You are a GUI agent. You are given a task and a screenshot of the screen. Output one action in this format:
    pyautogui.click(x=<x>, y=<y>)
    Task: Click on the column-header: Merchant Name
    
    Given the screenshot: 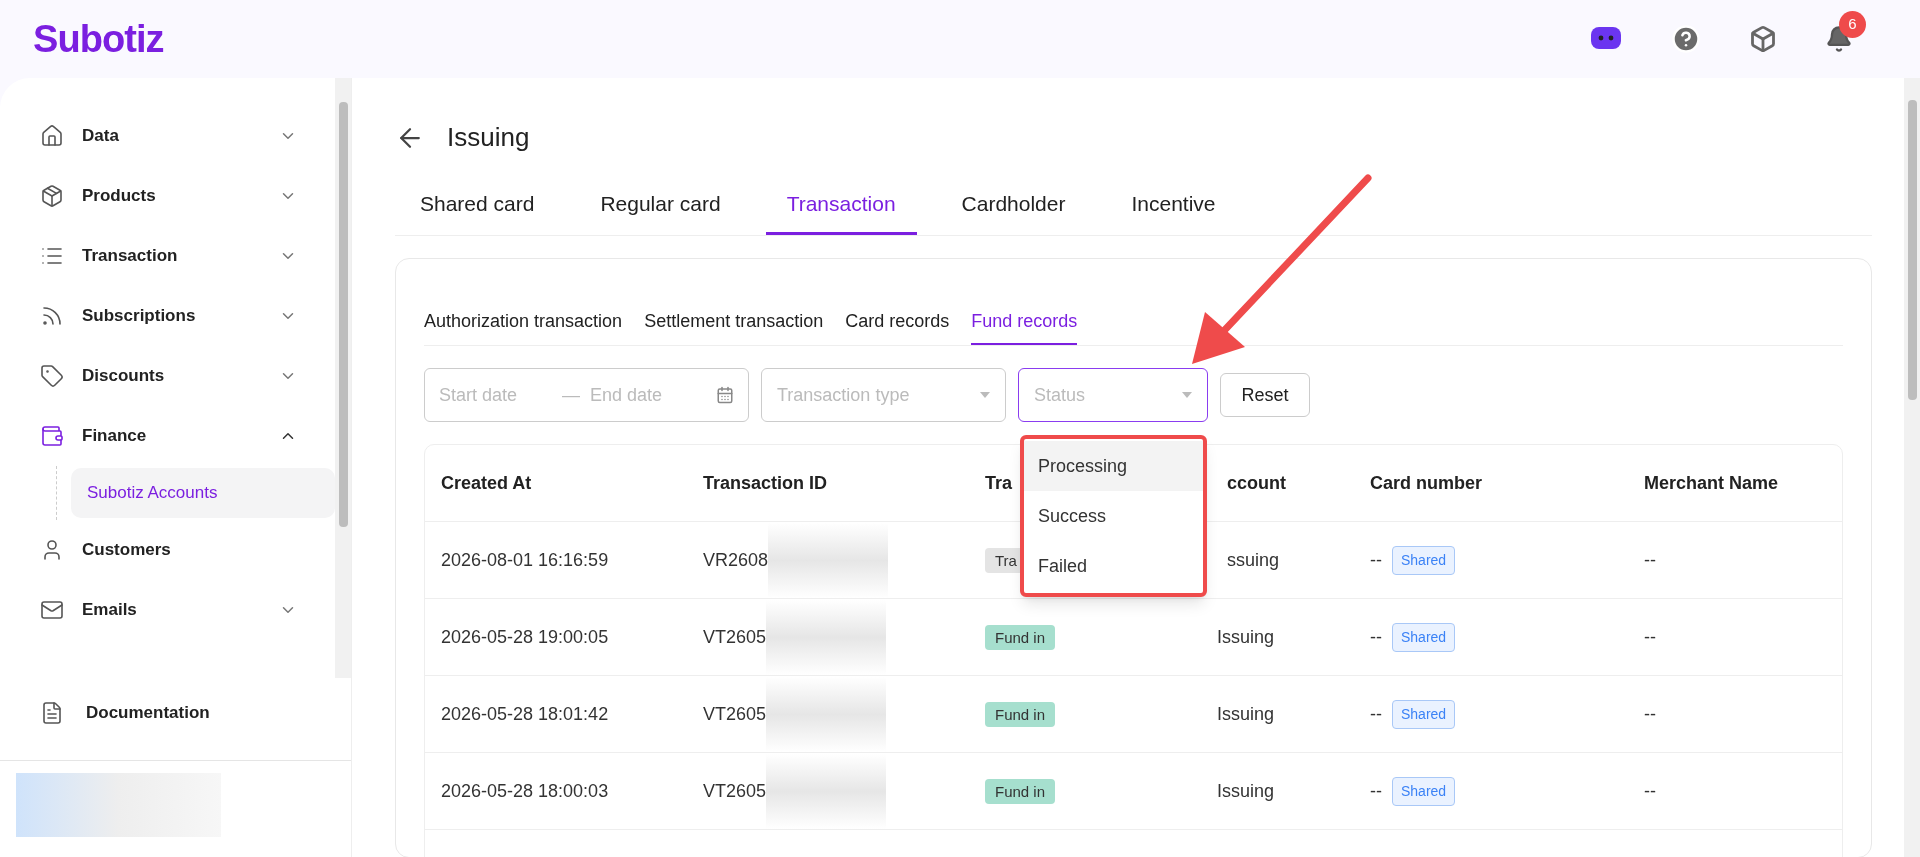 What is the action you would take?
    pyautogui.click(x=1712, y=483)
    